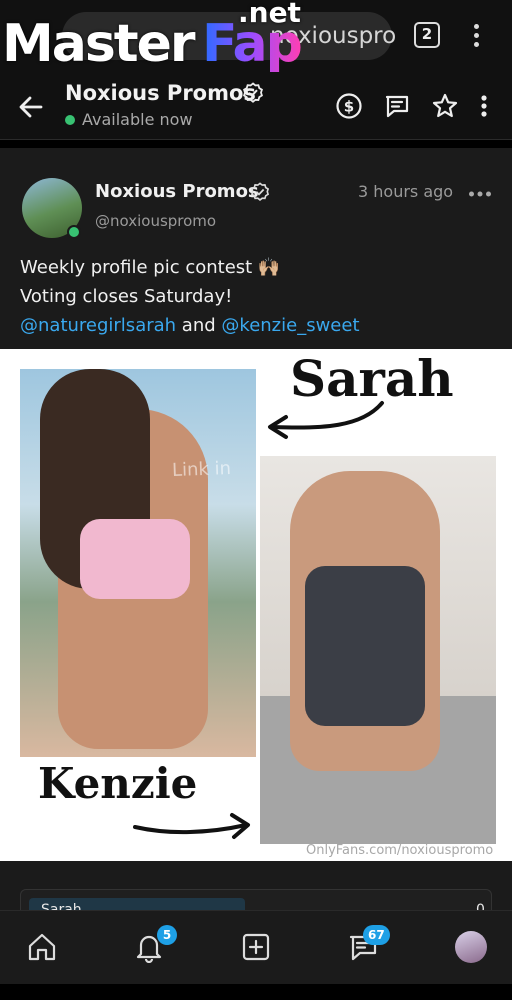  Describe the element at coordinates (445, 106) in the screenshot. I see `star-icon` at that location.